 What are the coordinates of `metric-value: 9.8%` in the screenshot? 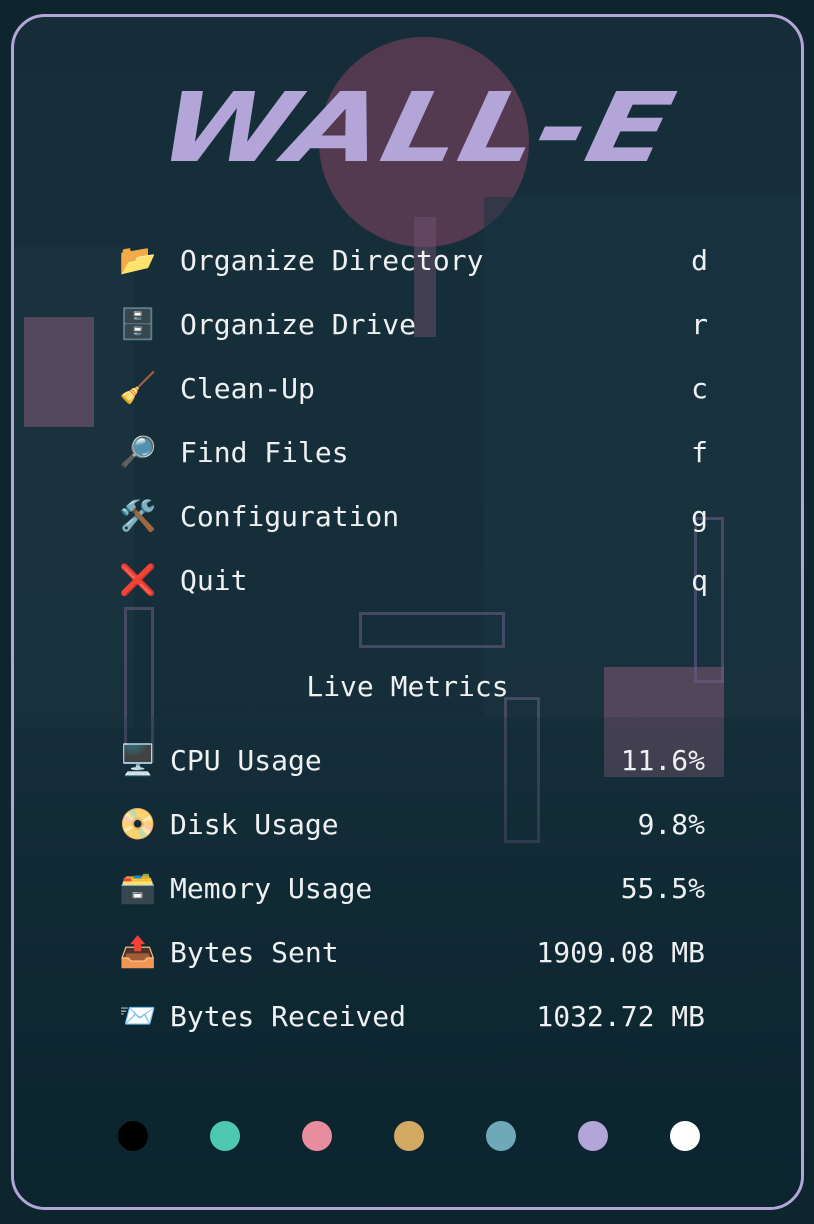 It's located at (671, 824).